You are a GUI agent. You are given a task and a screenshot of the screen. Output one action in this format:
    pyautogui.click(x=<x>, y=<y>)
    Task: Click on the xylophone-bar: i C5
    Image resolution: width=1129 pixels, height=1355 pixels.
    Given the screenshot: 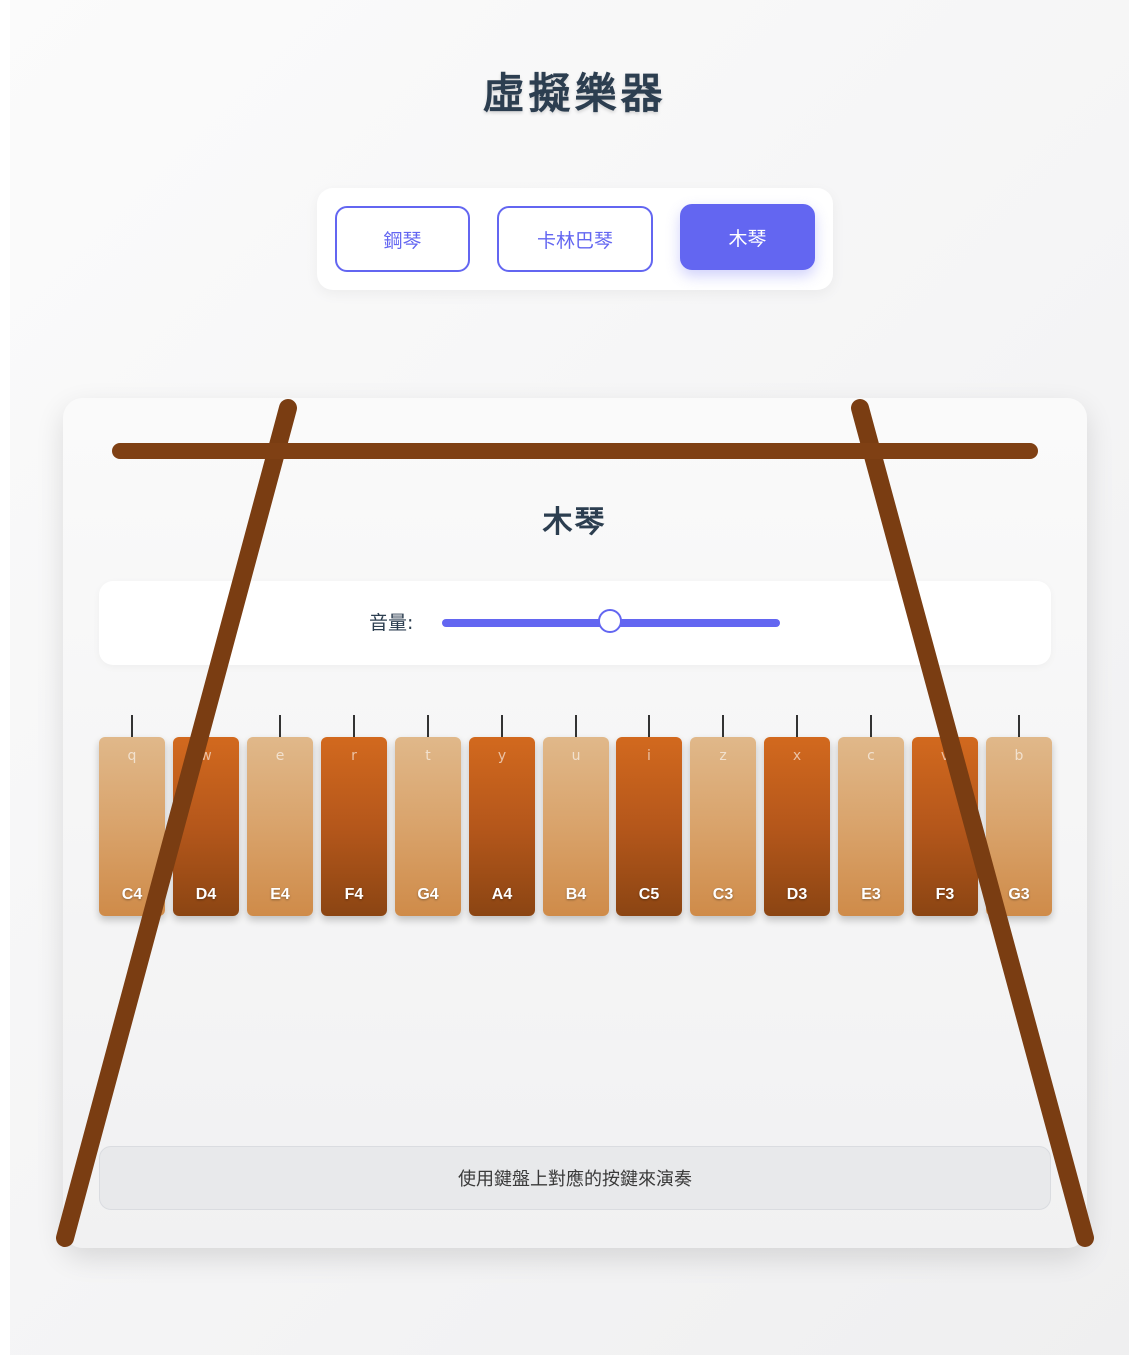 What is the action you would take?
    pyautogui.click(x=649, y=826)
    